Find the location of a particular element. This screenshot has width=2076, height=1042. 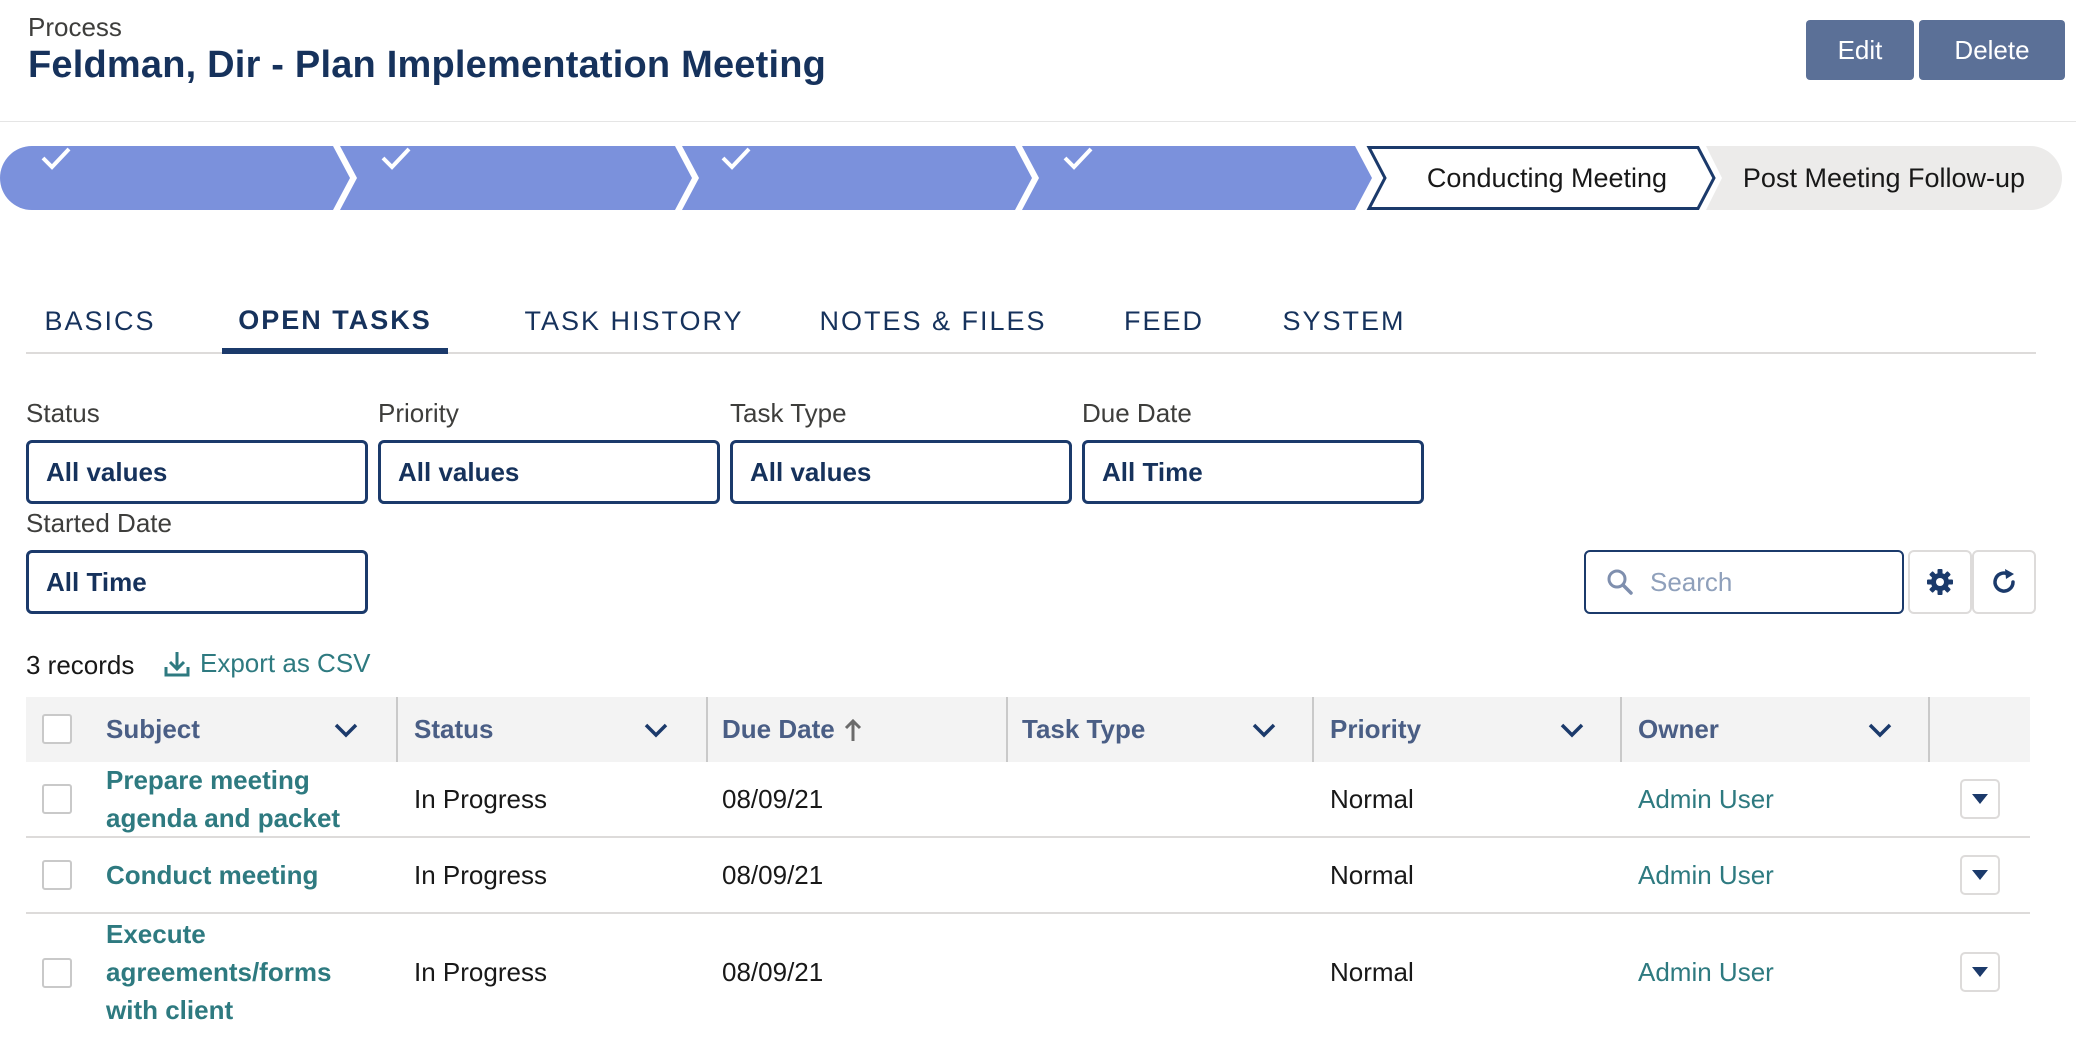

filter-label-due-date: Due Date is located at coordinates (1137, 413).